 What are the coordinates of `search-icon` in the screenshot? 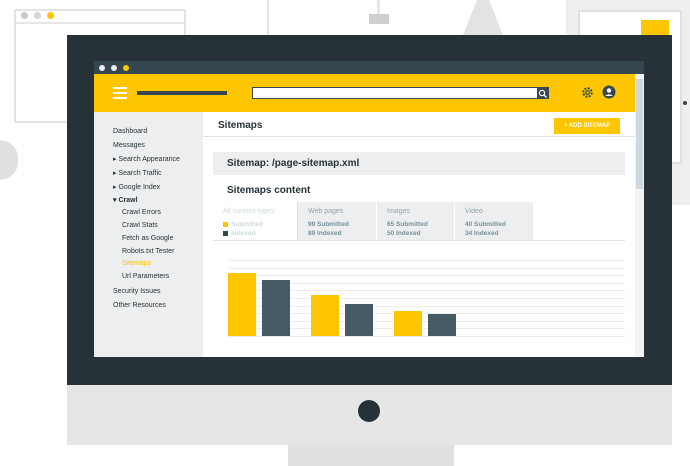 It's located at (543, 93).